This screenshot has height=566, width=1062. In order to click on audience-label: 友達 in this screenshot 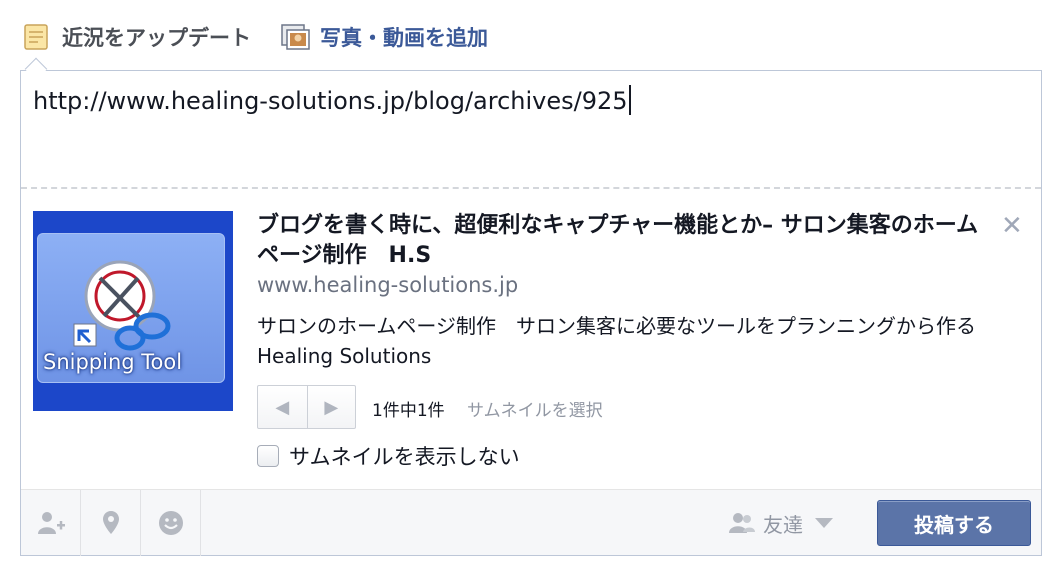, I will do `click(783, 524)`.